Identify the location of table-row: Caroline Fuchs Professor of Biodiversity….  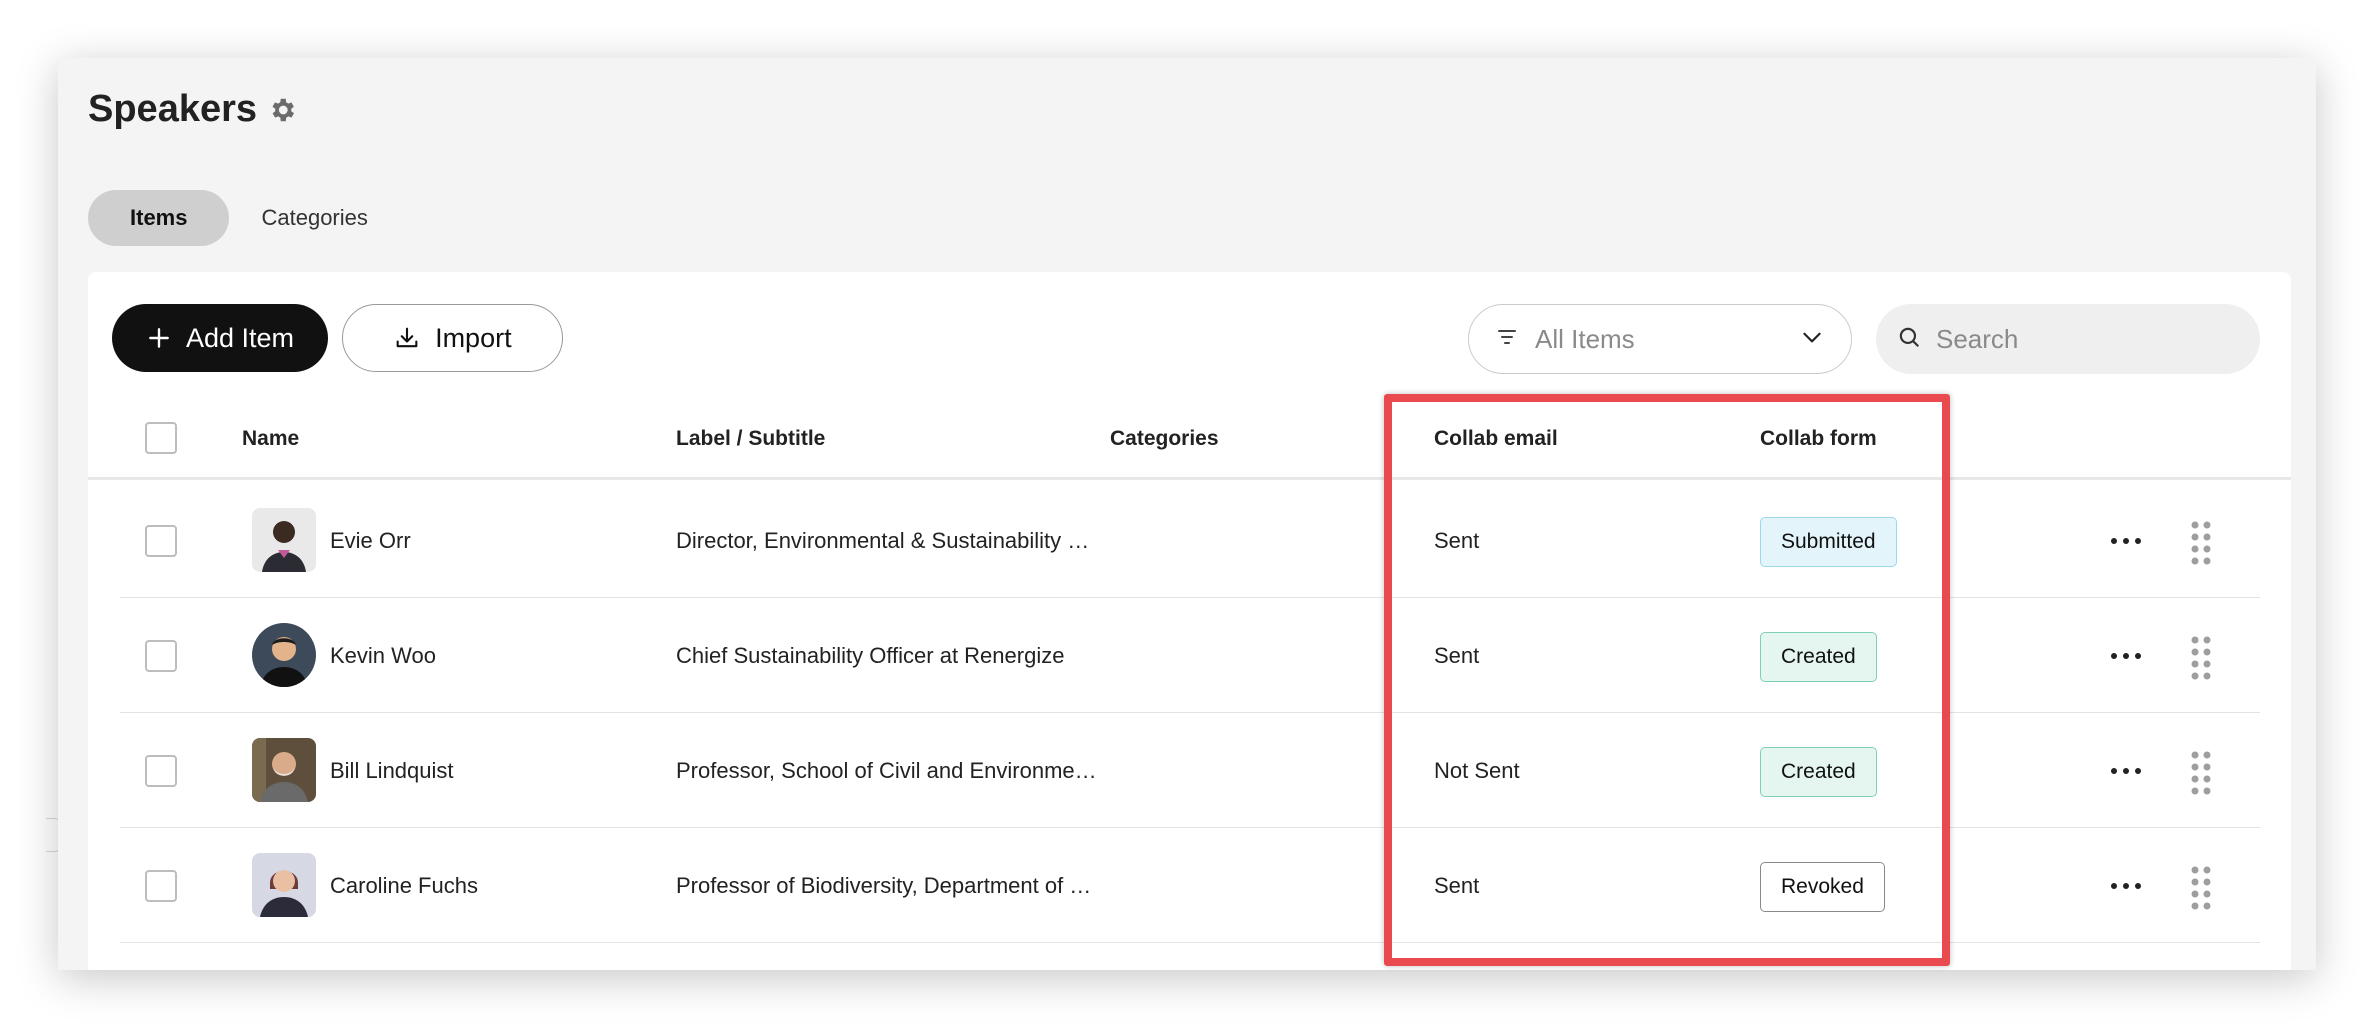
(1190, 885).